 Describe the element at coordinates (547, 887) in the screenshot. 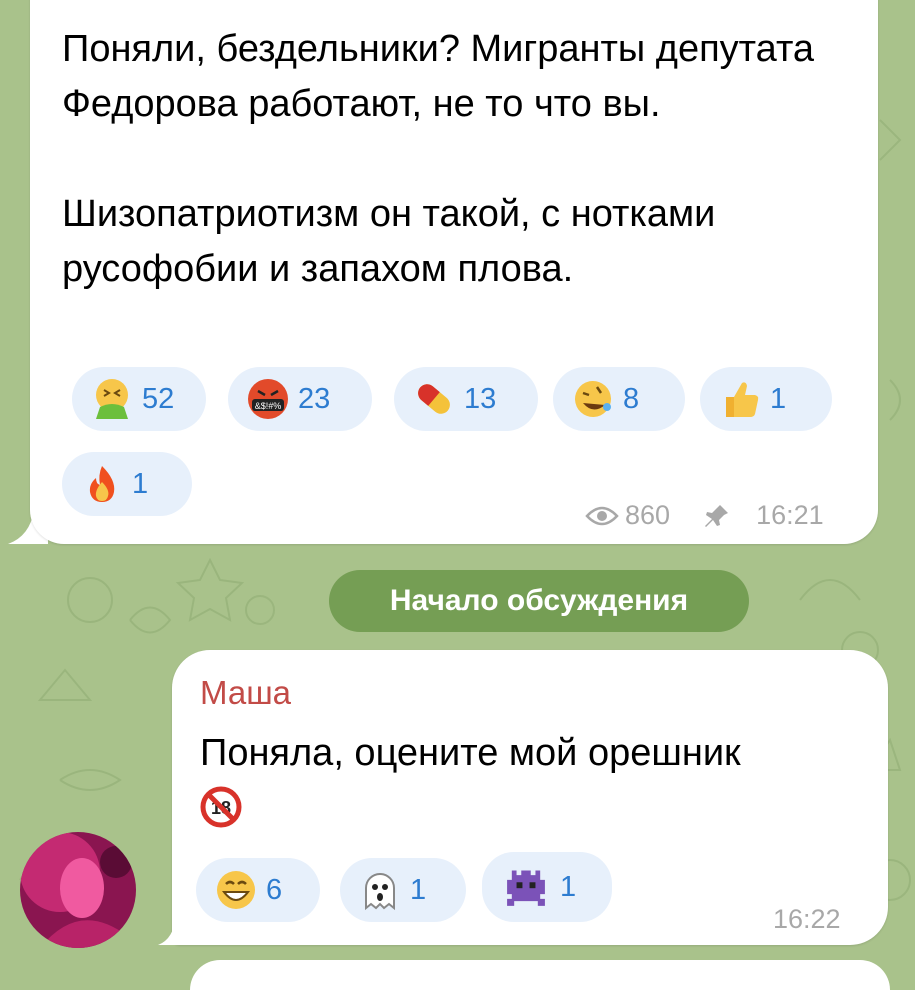

I see `reaction-alien-monster: 1` at that location.